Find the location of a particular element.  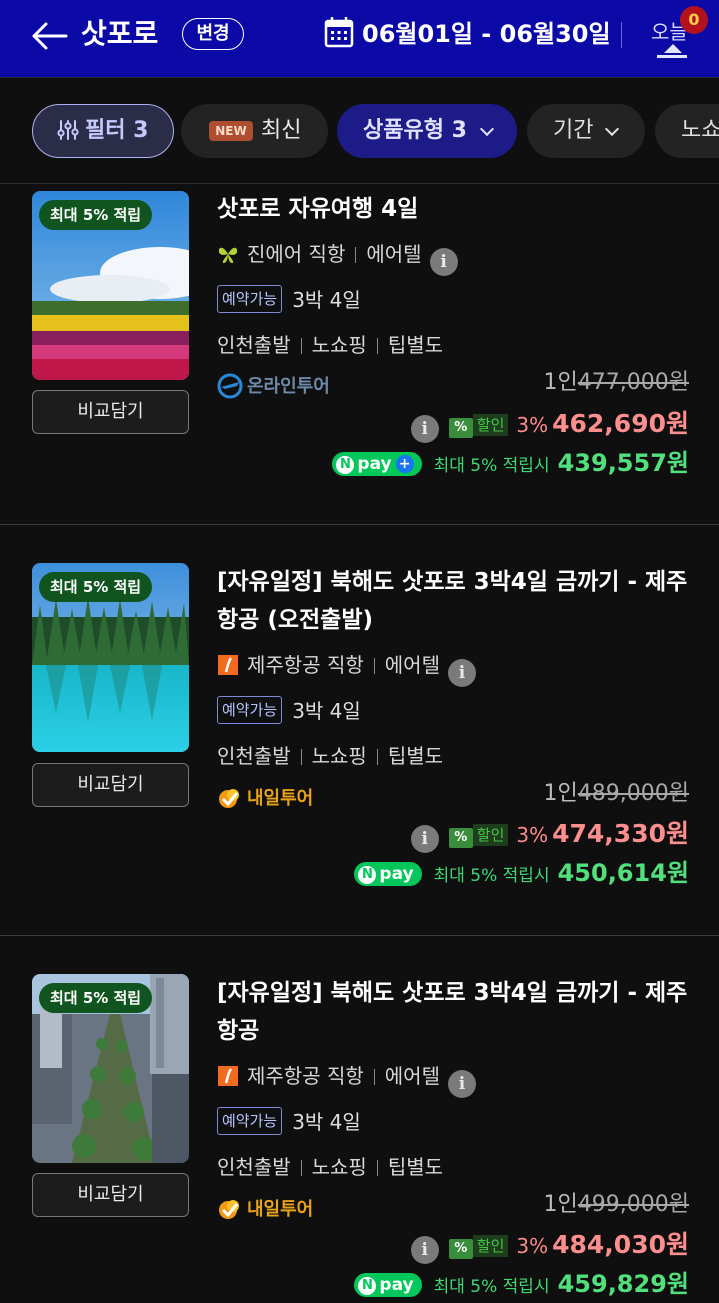

chevron-down-icon is located at coordinates (612, 129).